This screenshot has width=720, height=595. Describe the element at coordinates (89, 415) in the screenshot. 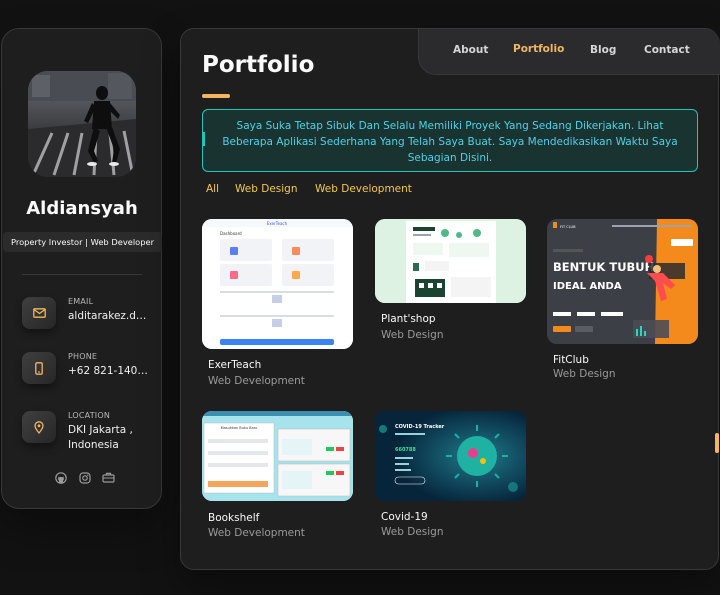

I see `contact-label: LOCATION` at that location.